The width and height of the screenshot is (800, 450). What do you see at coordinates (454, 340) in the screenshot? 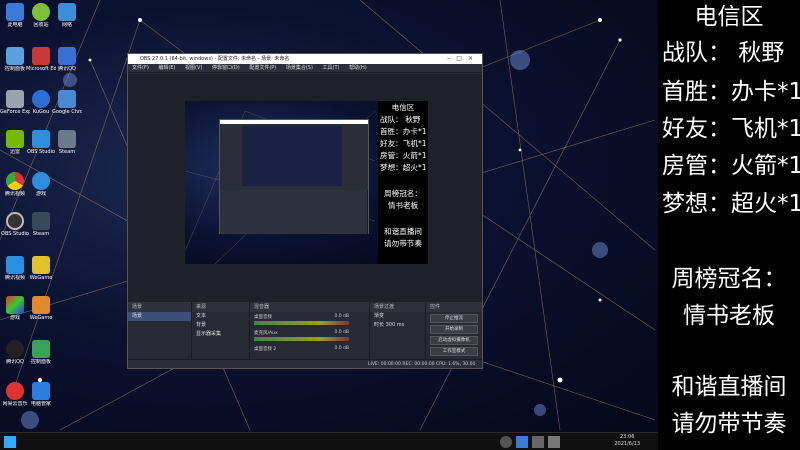
I see `virtual-camera-button: 启动虚拟摄像机` at bounding box center [454, 340].